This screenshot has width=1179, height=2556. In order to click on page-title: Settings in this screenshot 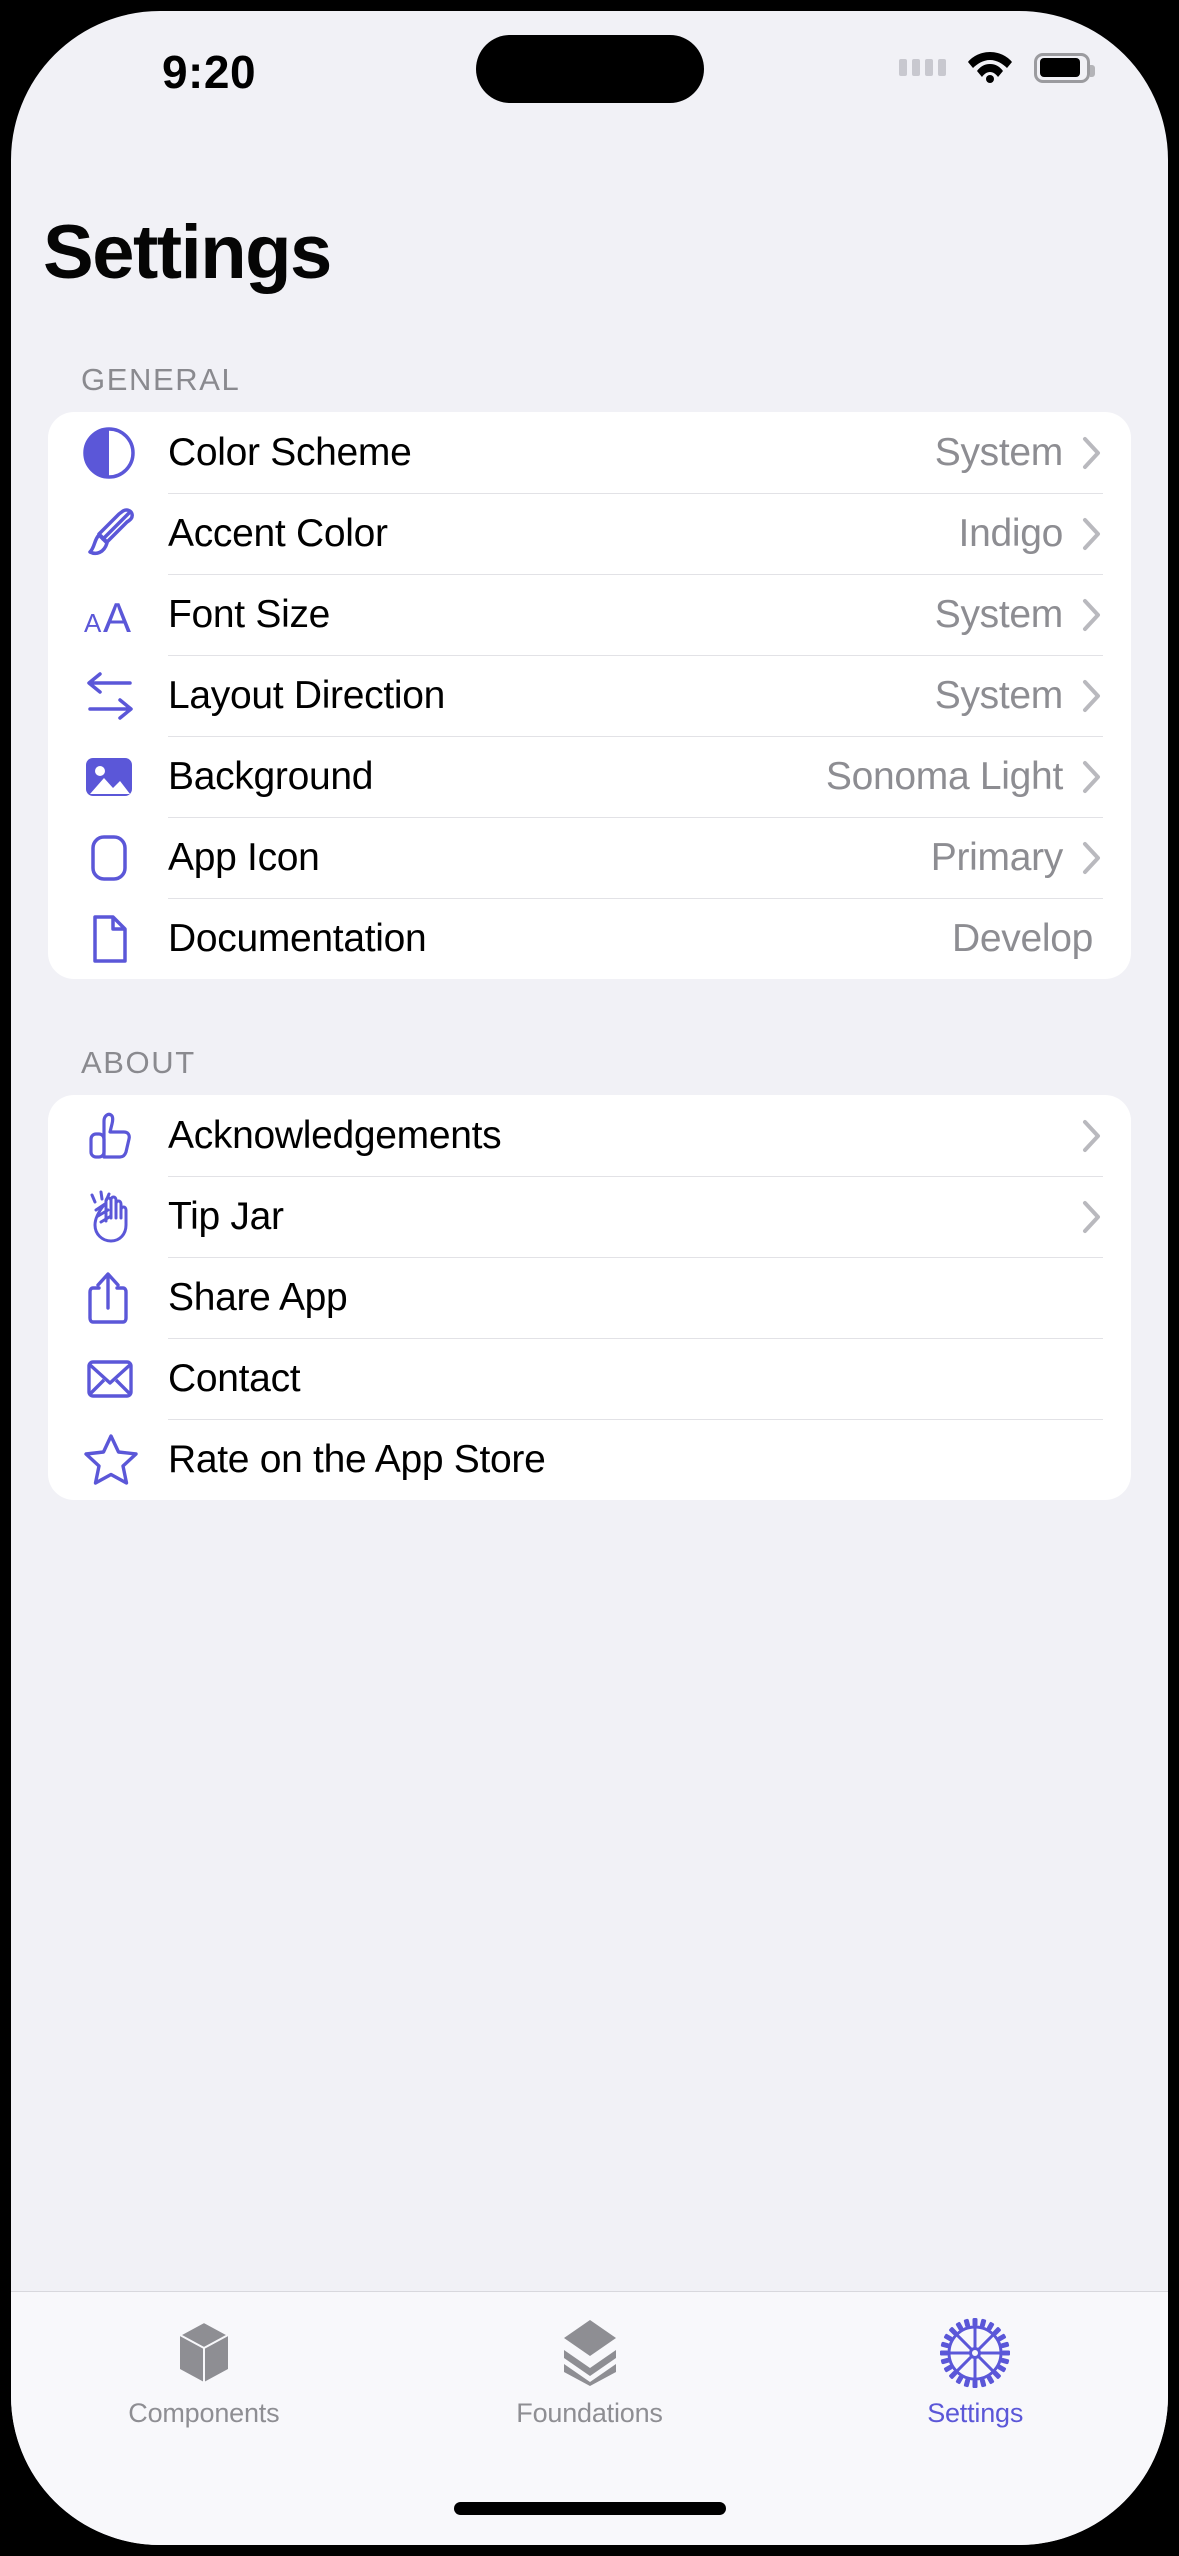, I will do `click(187, 252)`.